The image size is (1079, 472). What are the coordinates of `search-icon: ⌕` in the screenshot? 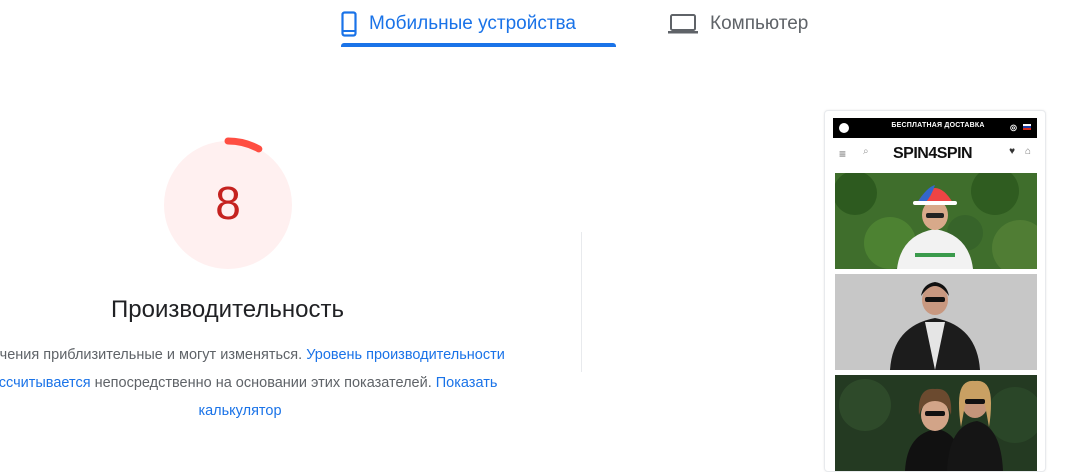 It's located at (866, 151).